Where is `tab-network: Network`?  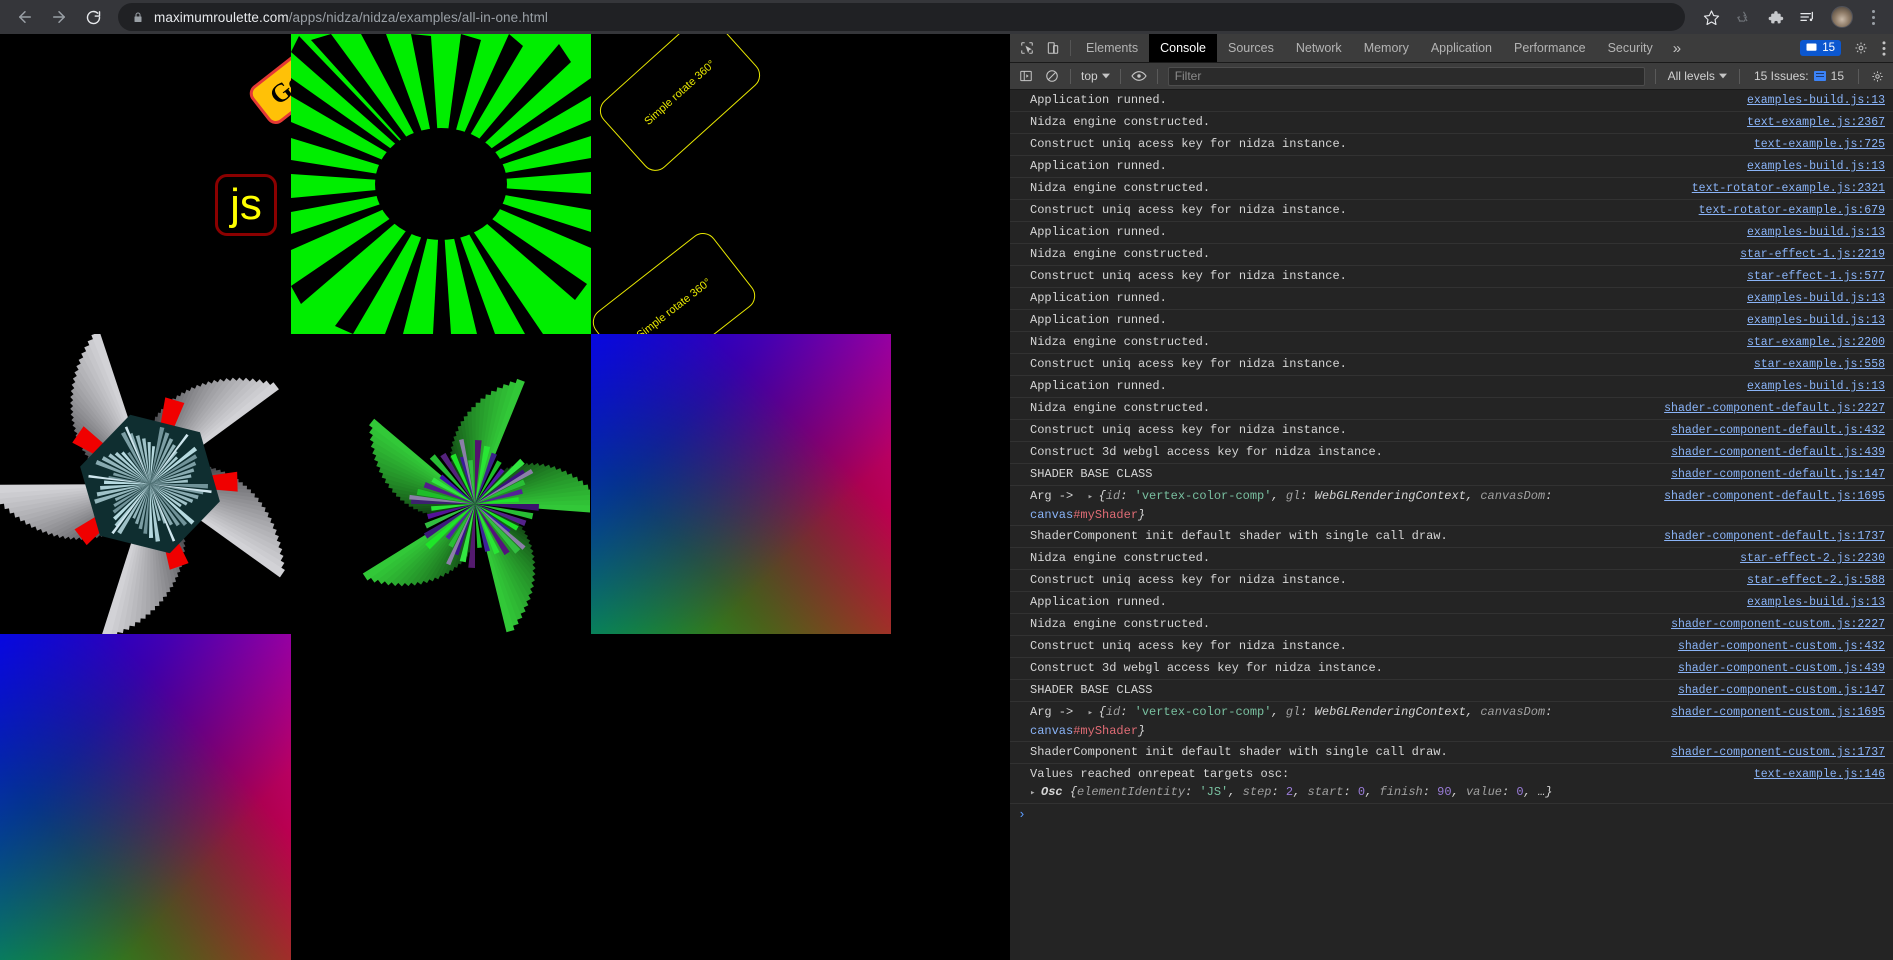
tab-network: Network is located at coordinates (1319, 48).